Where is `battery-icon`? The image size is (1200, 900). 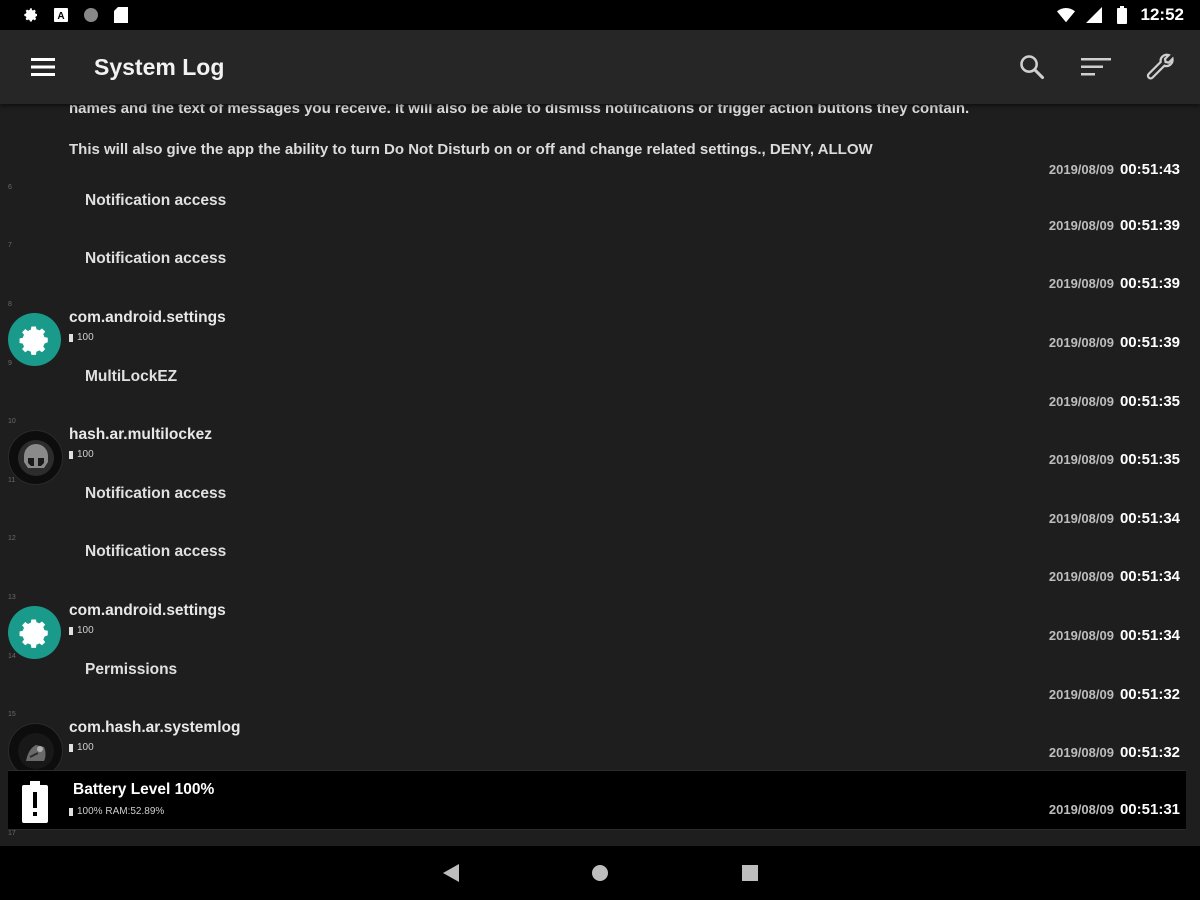 battery-icon is located at coordinates (1122, 15).